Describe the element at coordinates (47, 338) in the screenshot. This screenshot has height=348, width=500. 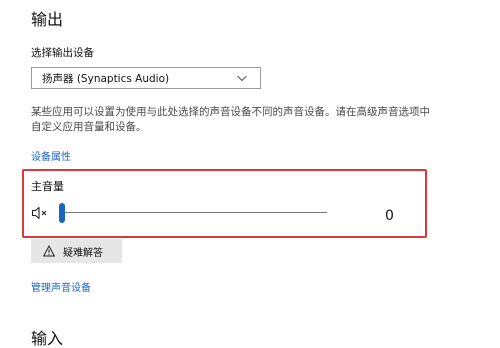
I see `input-section-title: 输入` at that location.